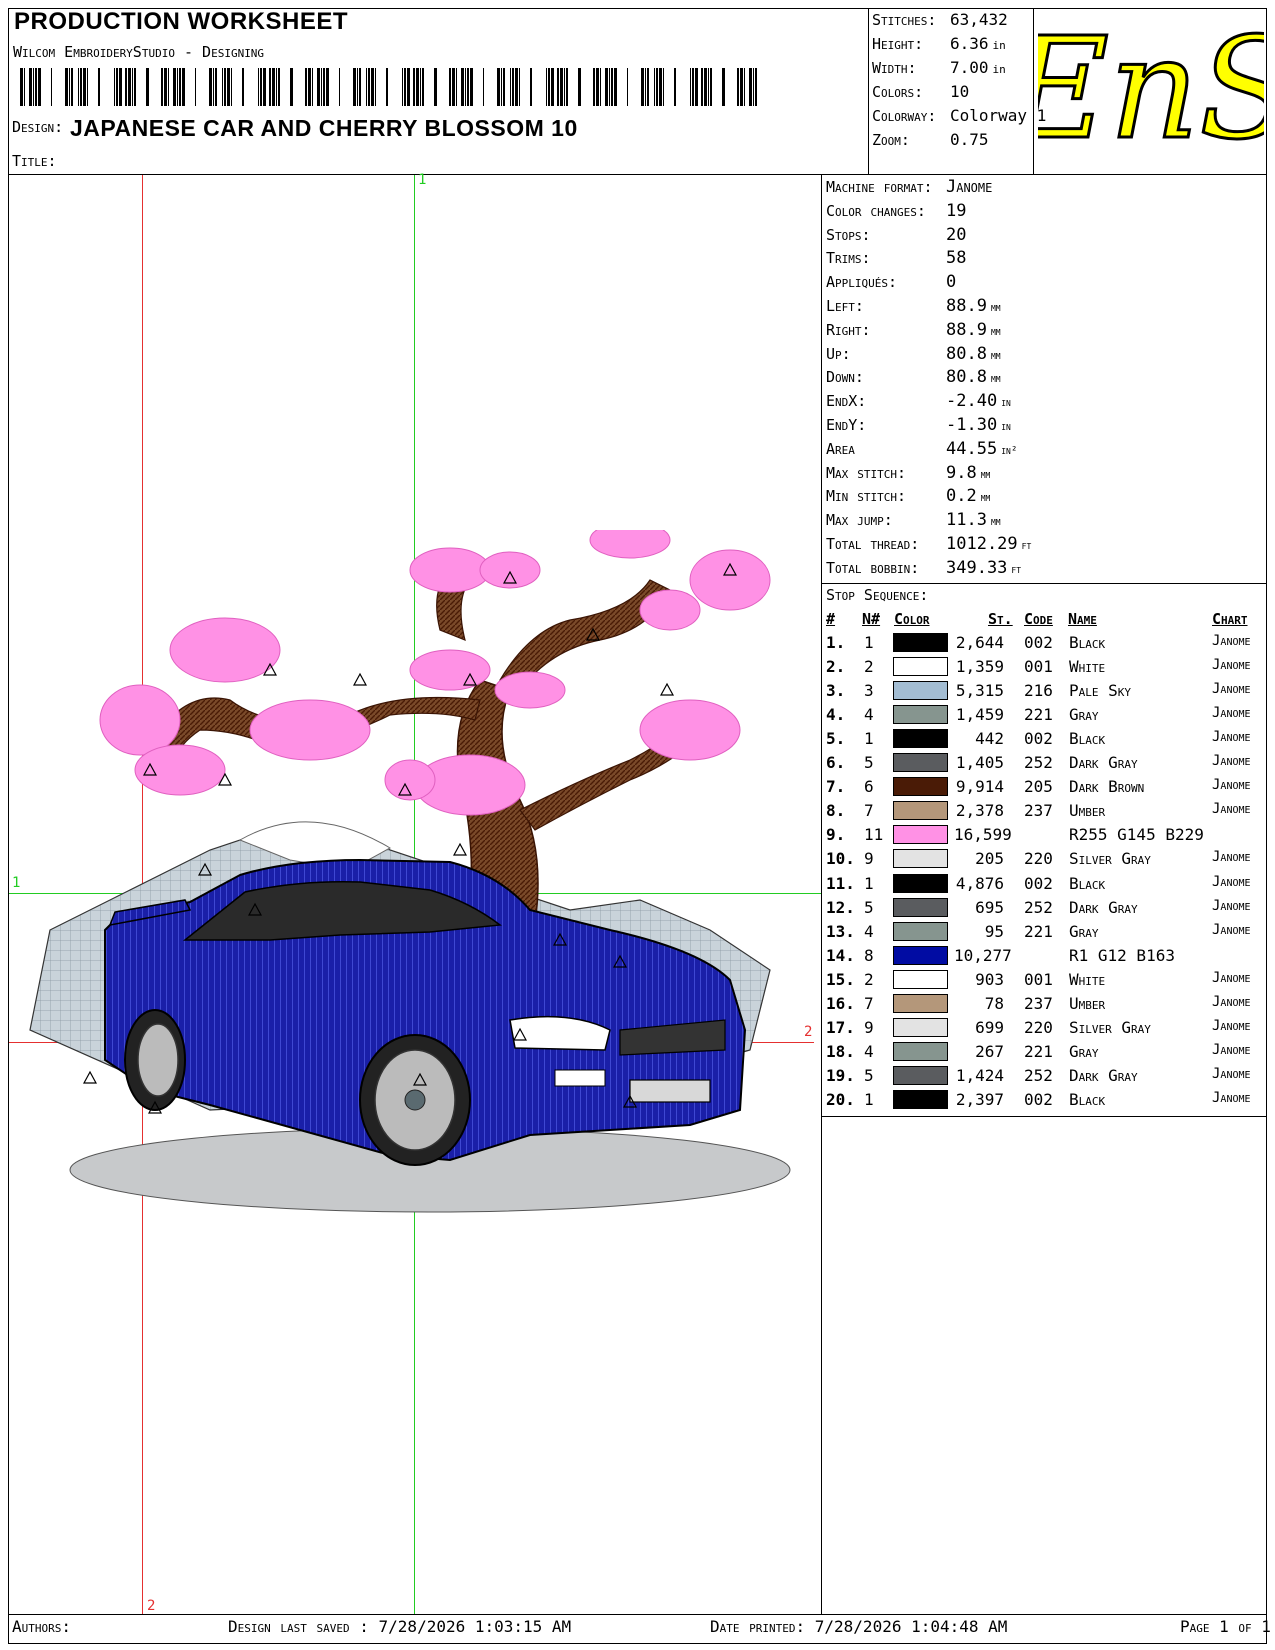  What do you see at coordinates (1046, 956) in the screenshot?
I see `sequence-row: 14. 8 10,277 R1 G12 B163` at bounding box center [1046, 956].